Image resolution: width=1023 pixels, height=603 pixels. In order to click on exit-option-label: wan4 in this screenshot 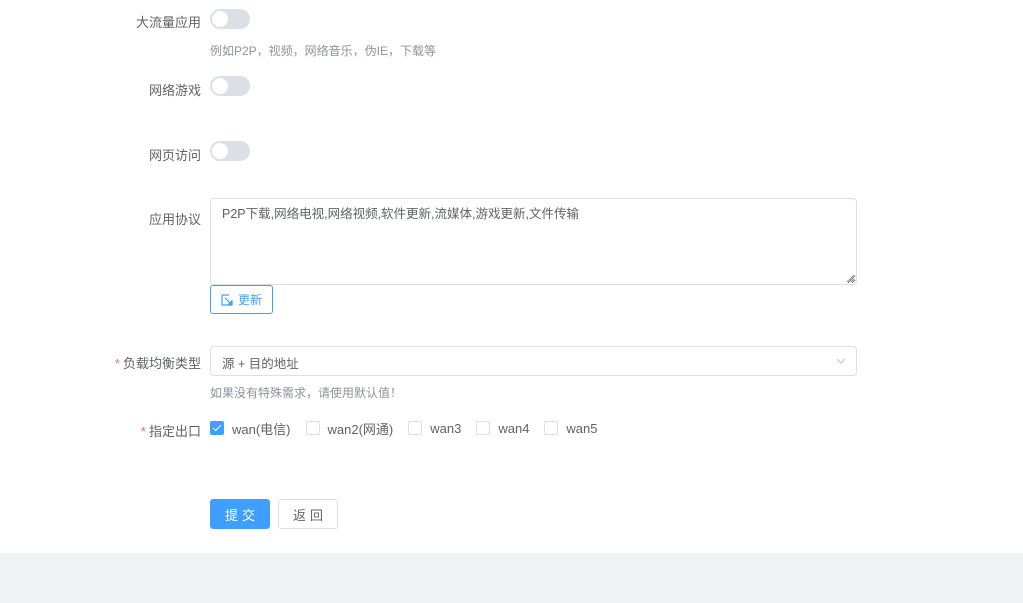, I will do `click(514, 428)`.